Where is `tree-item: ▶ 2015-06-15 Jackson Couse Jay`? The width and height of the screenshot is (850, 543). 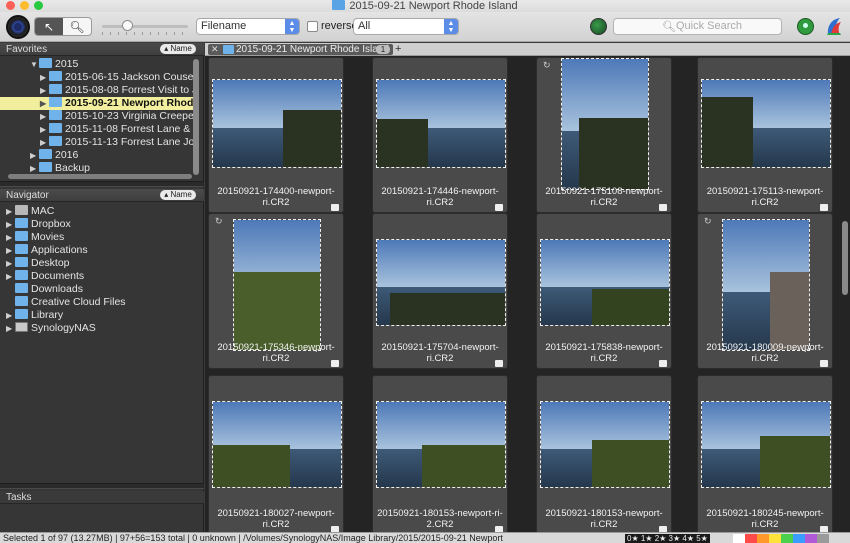 tree-item: ▶ 2015-06-15 Jackson Couse Jay is located at coordinates (98, 77).